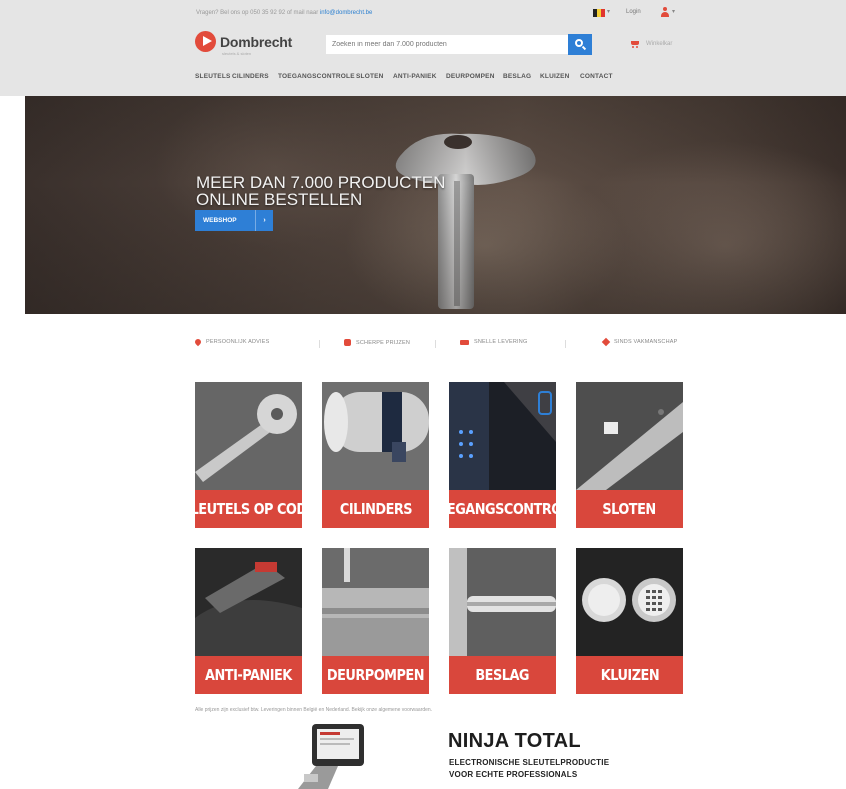  Describe the element at coordinates (665, 12) in the screenshot. I see `user-icon` at that location.